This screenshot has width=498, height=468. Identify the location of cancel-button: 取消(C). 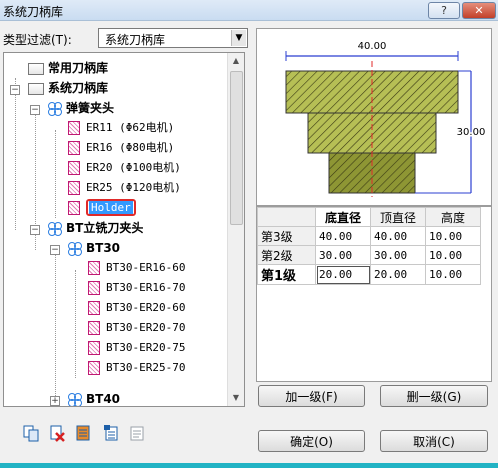
(434, 441).